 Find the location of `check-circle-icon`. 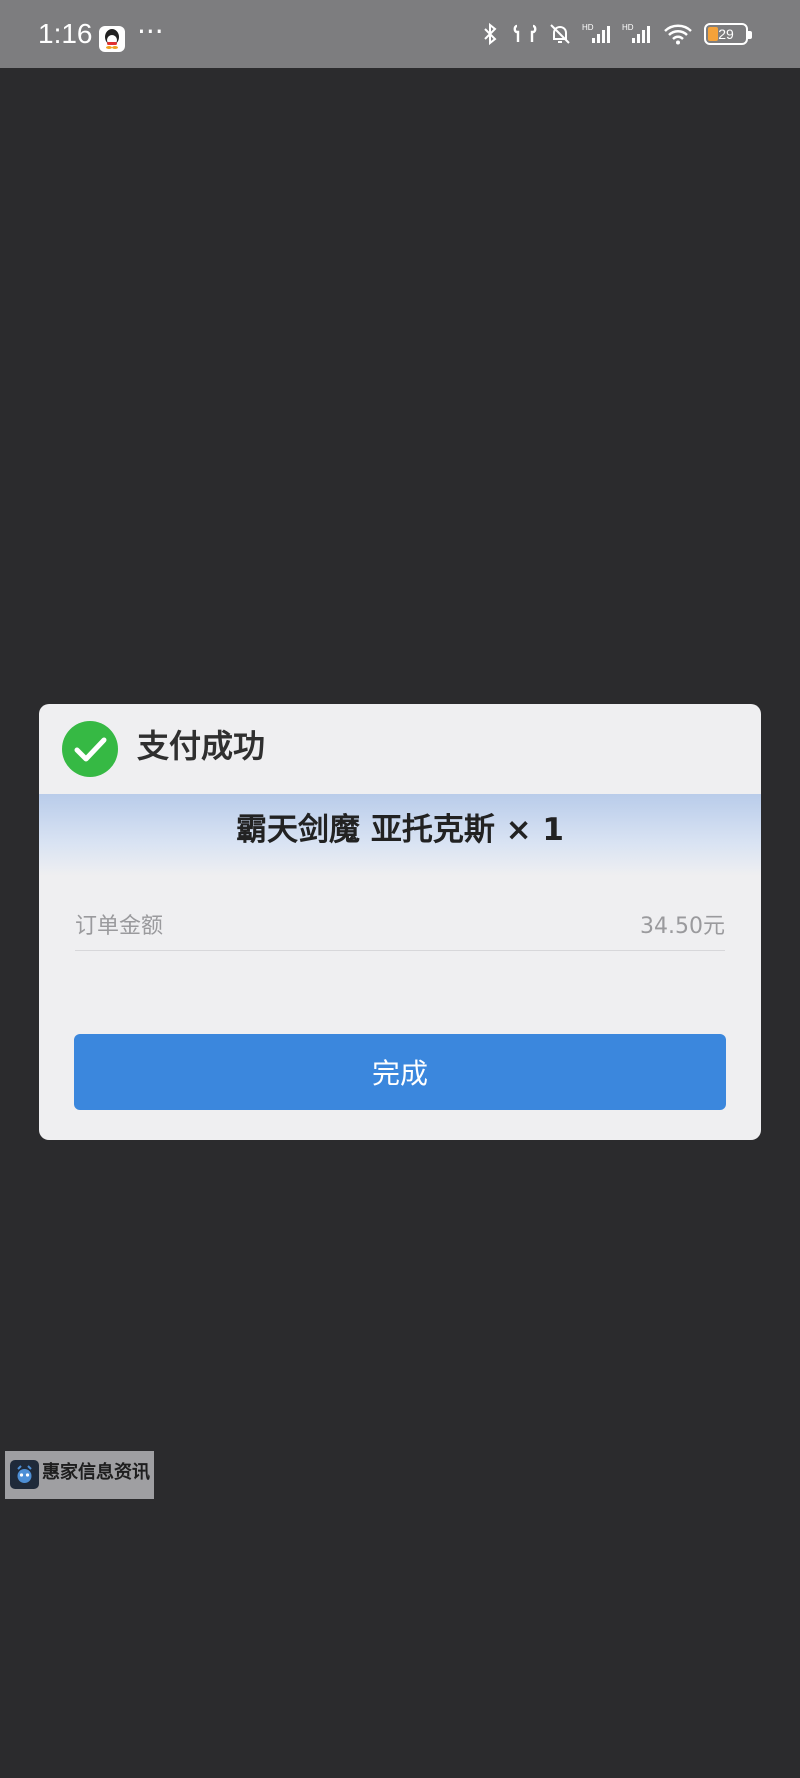

check-circle-icon is located at coordinates (90, 749).